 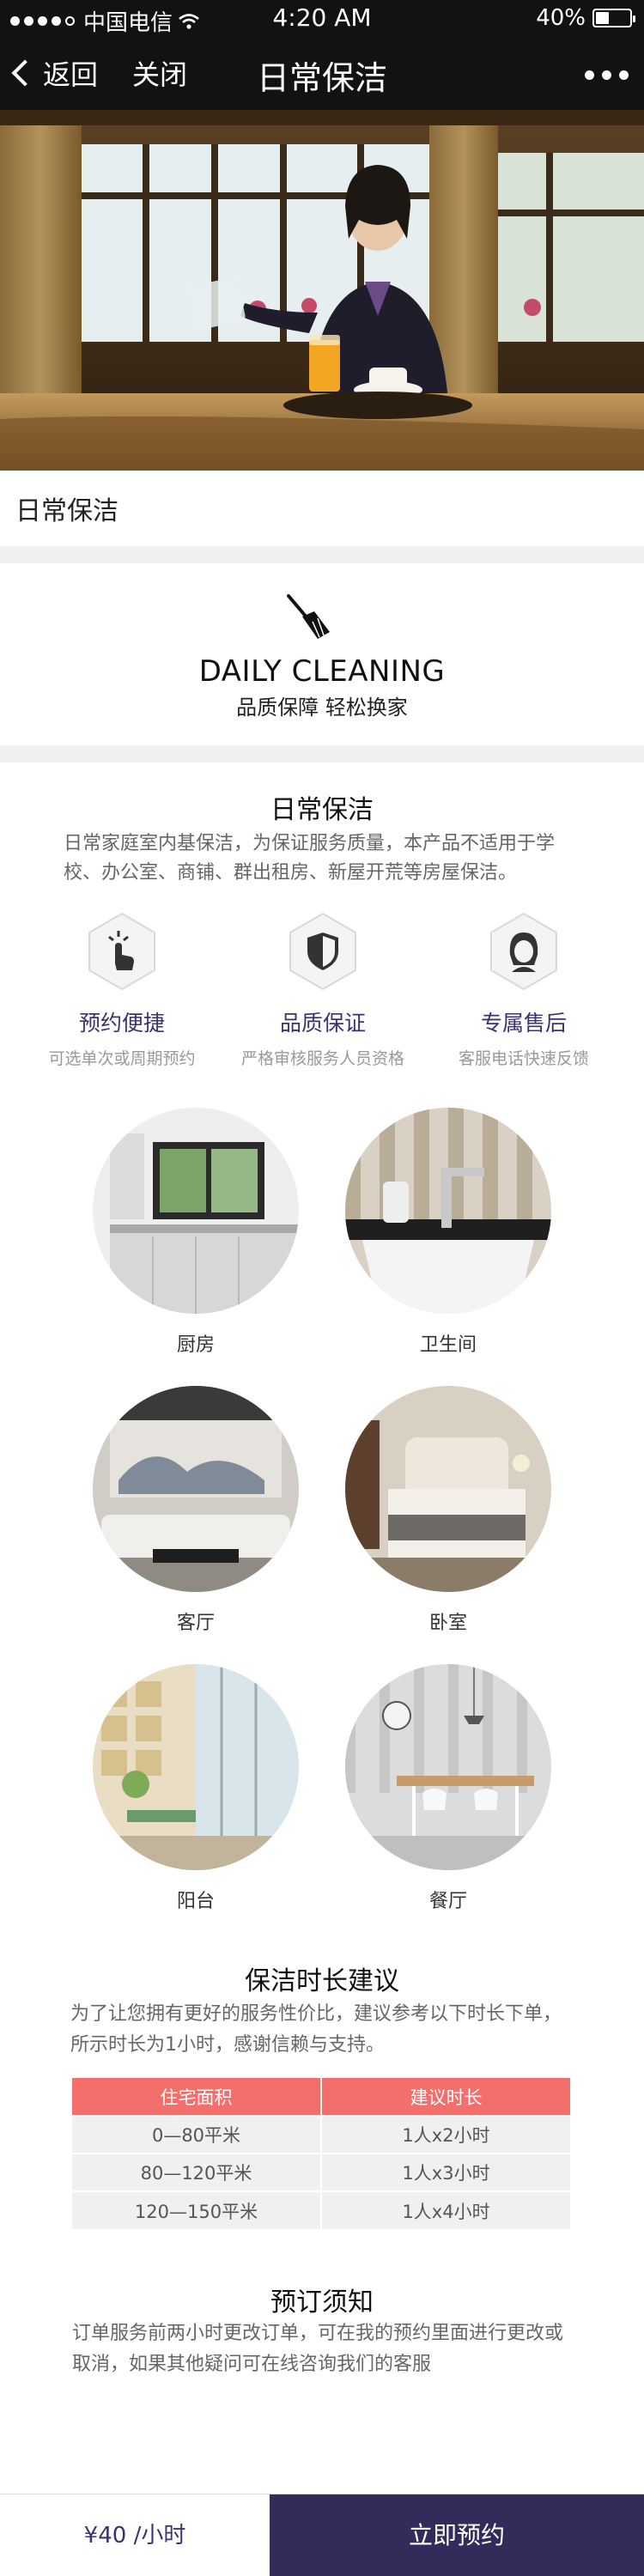 I want to click on bathroom-image, so click(x=448, y=1211).